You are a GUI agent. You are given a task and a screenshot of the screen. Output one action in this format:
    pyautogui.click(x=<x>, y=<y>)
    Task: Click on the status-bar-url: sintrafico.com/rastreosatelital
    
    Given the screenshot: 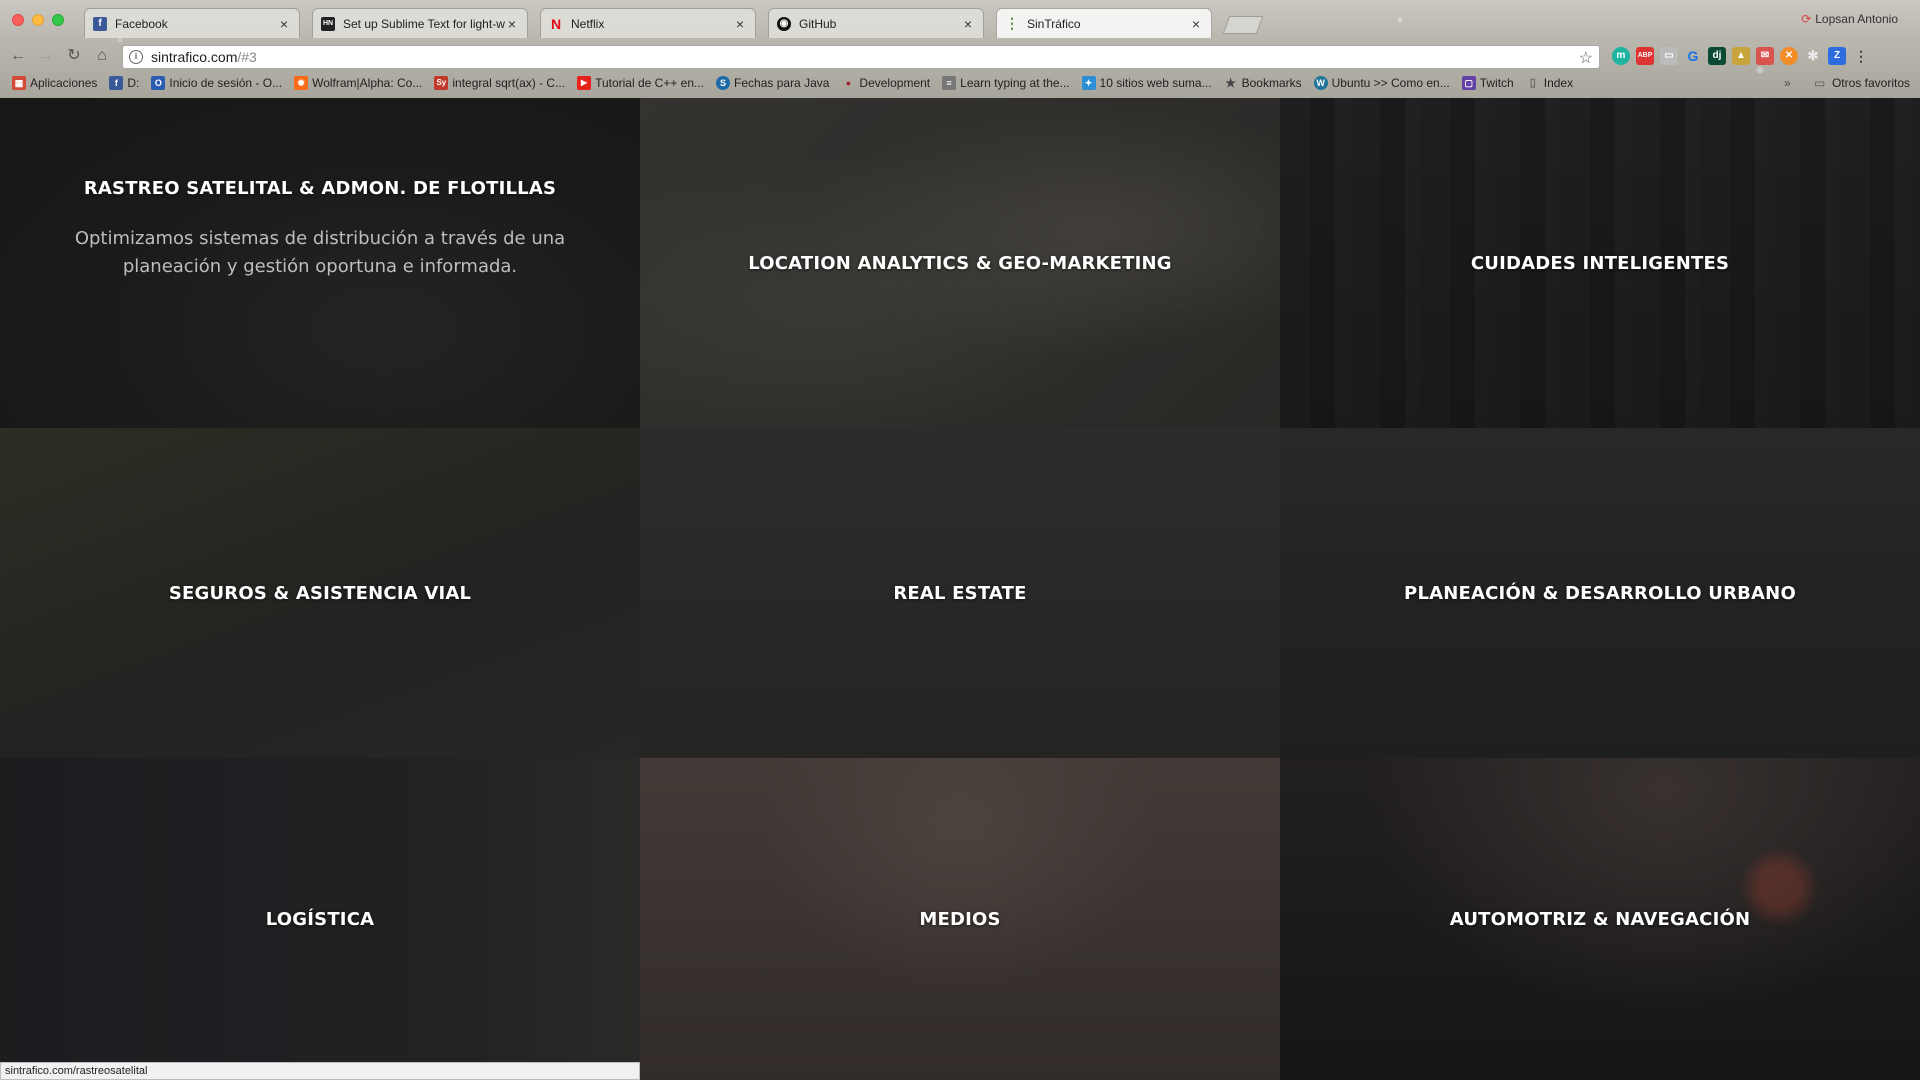 What is the action you would take?
    pyautogui.click(x=320, y=1071)
    